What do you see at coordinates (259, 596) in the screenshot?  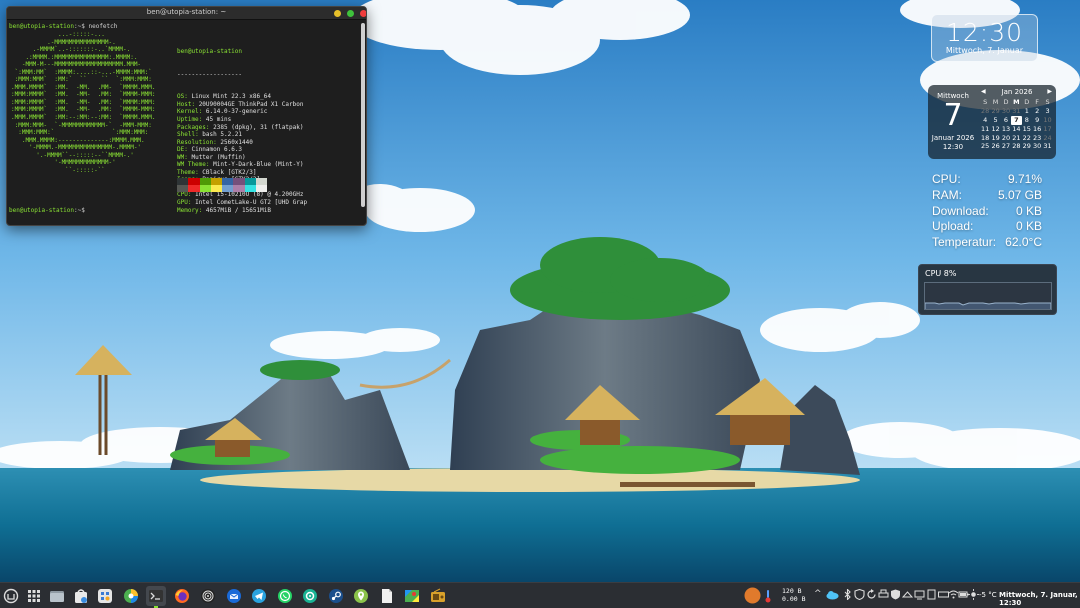 I see `taskbar-telegram` at bounding box center [259, 596].